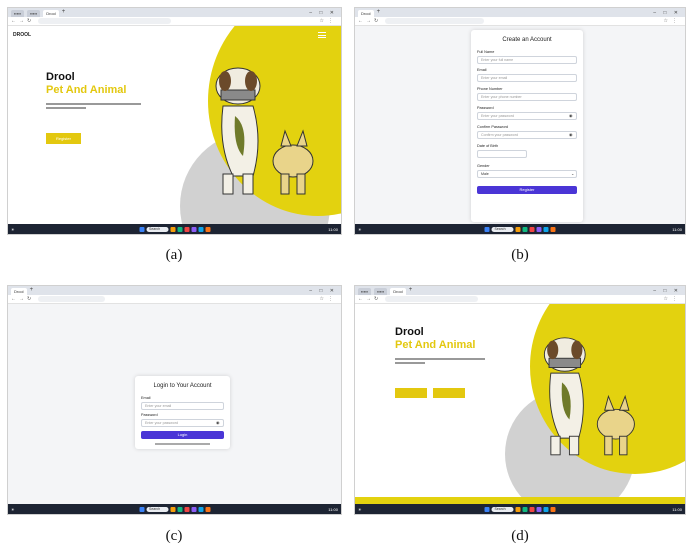  What do you see at coordinates (449, 393) in the screenshot?
I see `secondary-action-button` at bounding box center [449, 393].